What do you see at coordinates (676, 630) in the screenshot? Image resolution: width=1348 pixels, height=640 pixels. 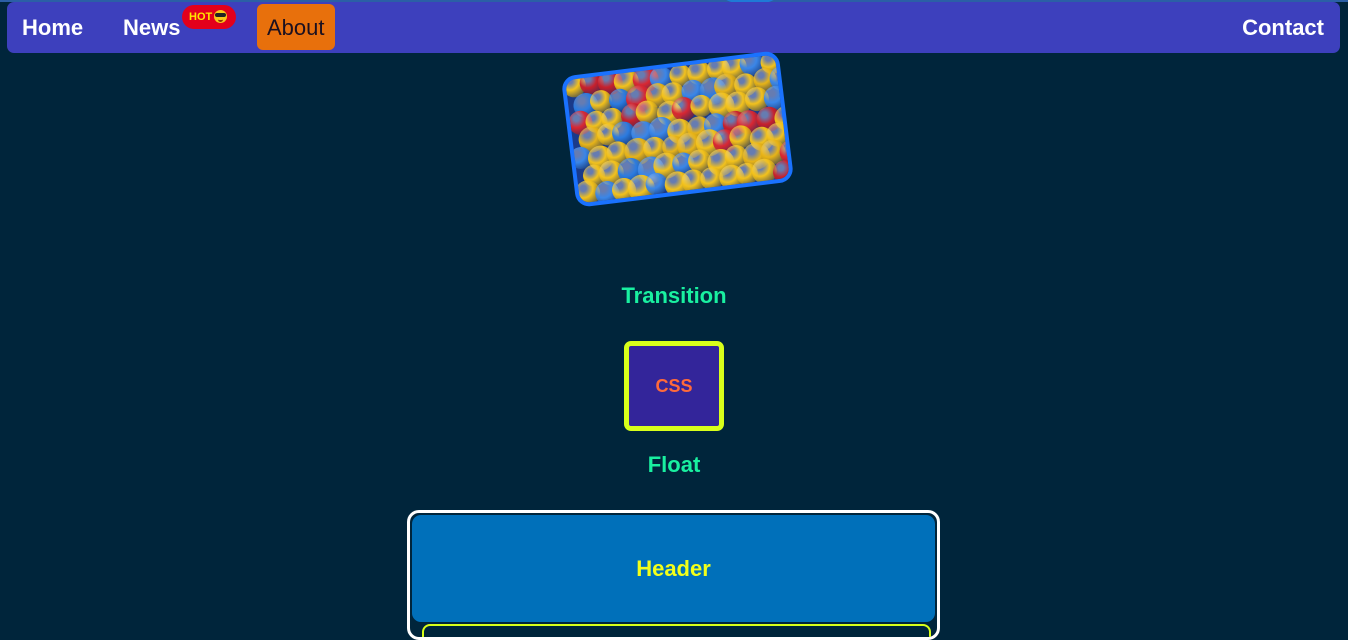 I see `float-next-row` at bounding box center [676, 630].